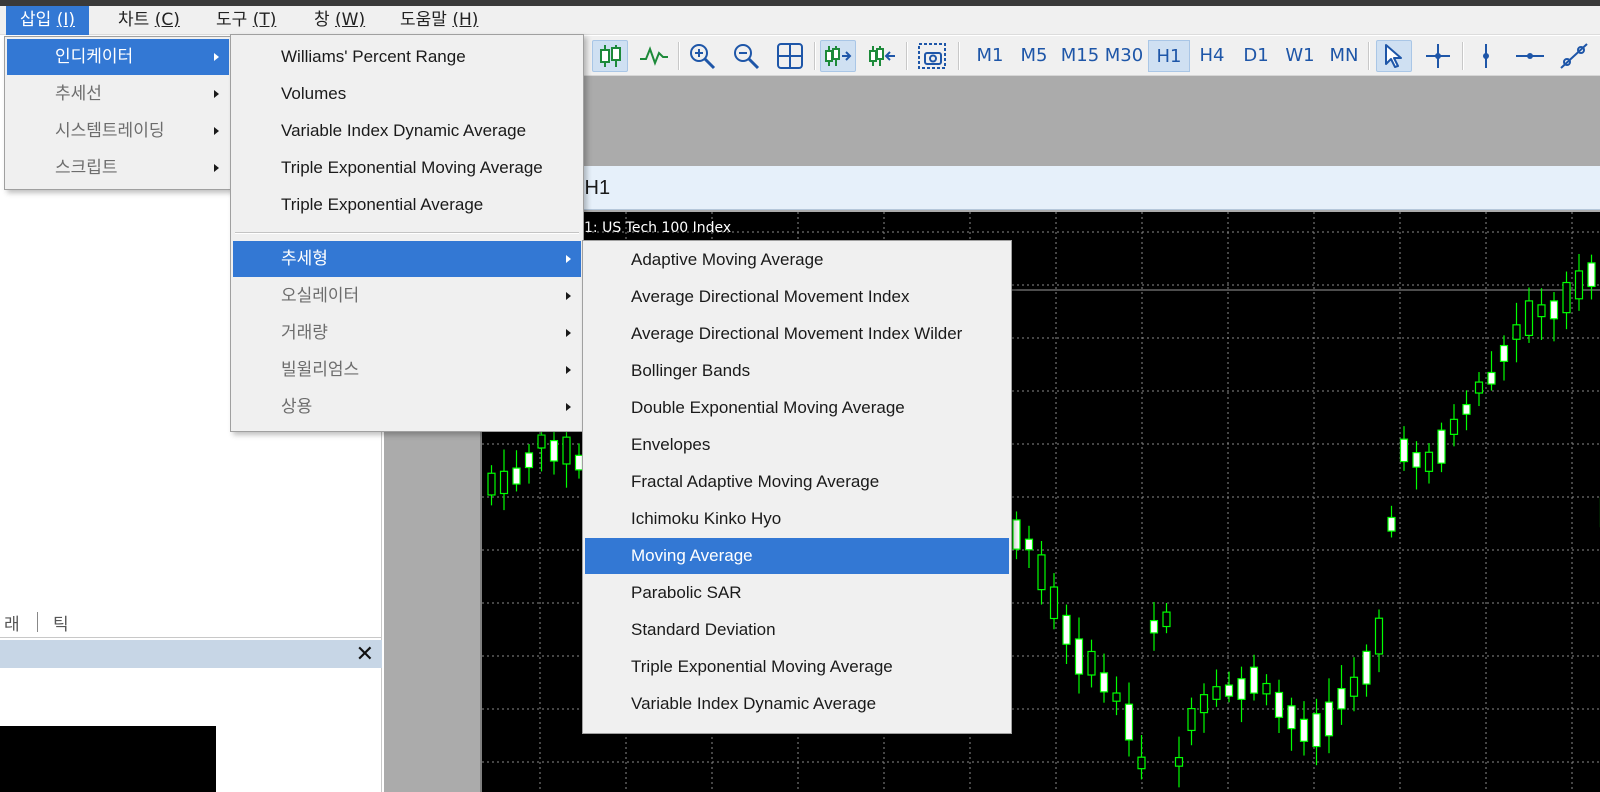  I want to click on menu-item-envelopes: Envelopes, so click(797, 445).